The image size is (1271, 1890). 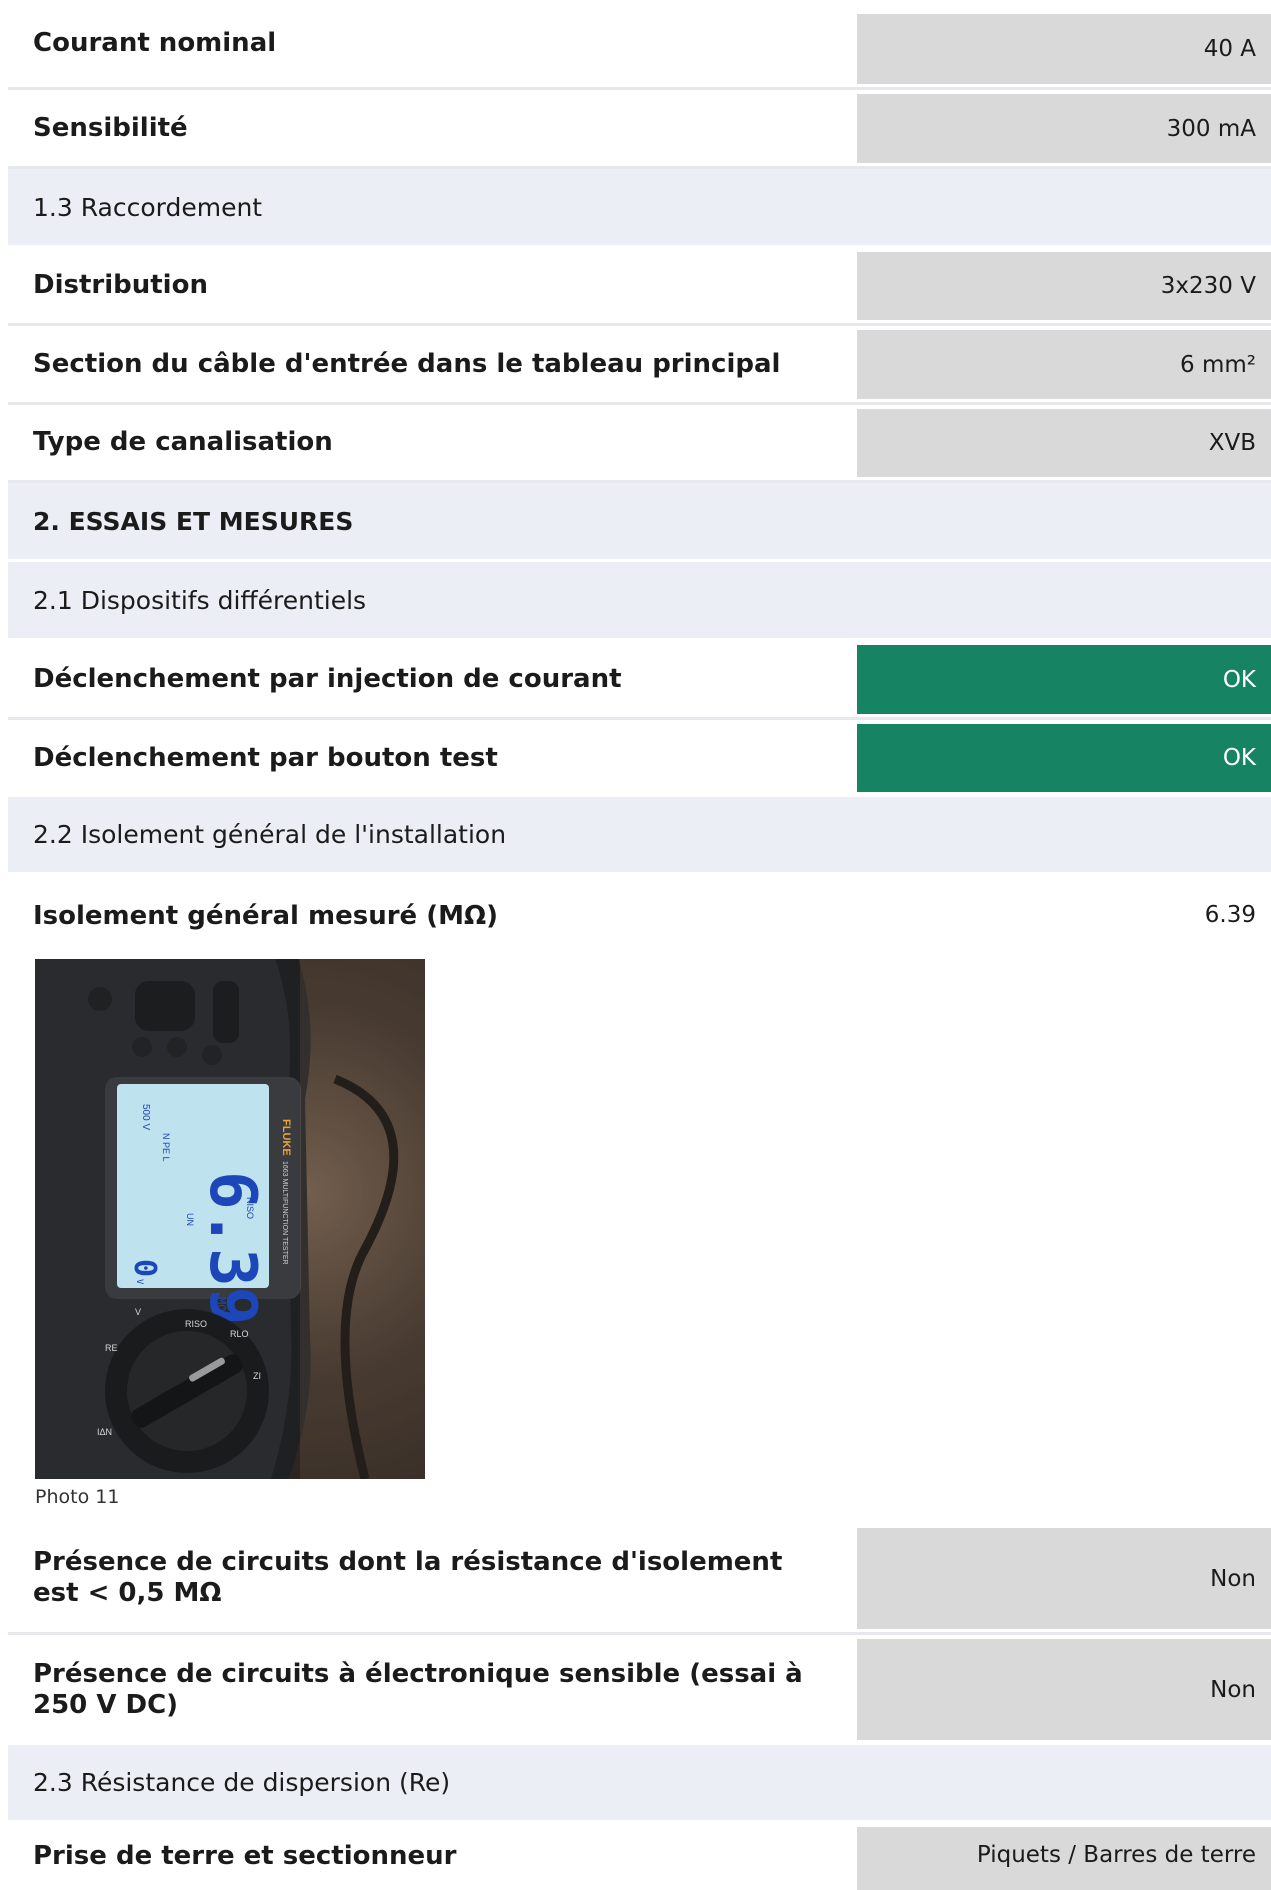 I want to click on dial-label: RE, so click(x=111, y=1348).